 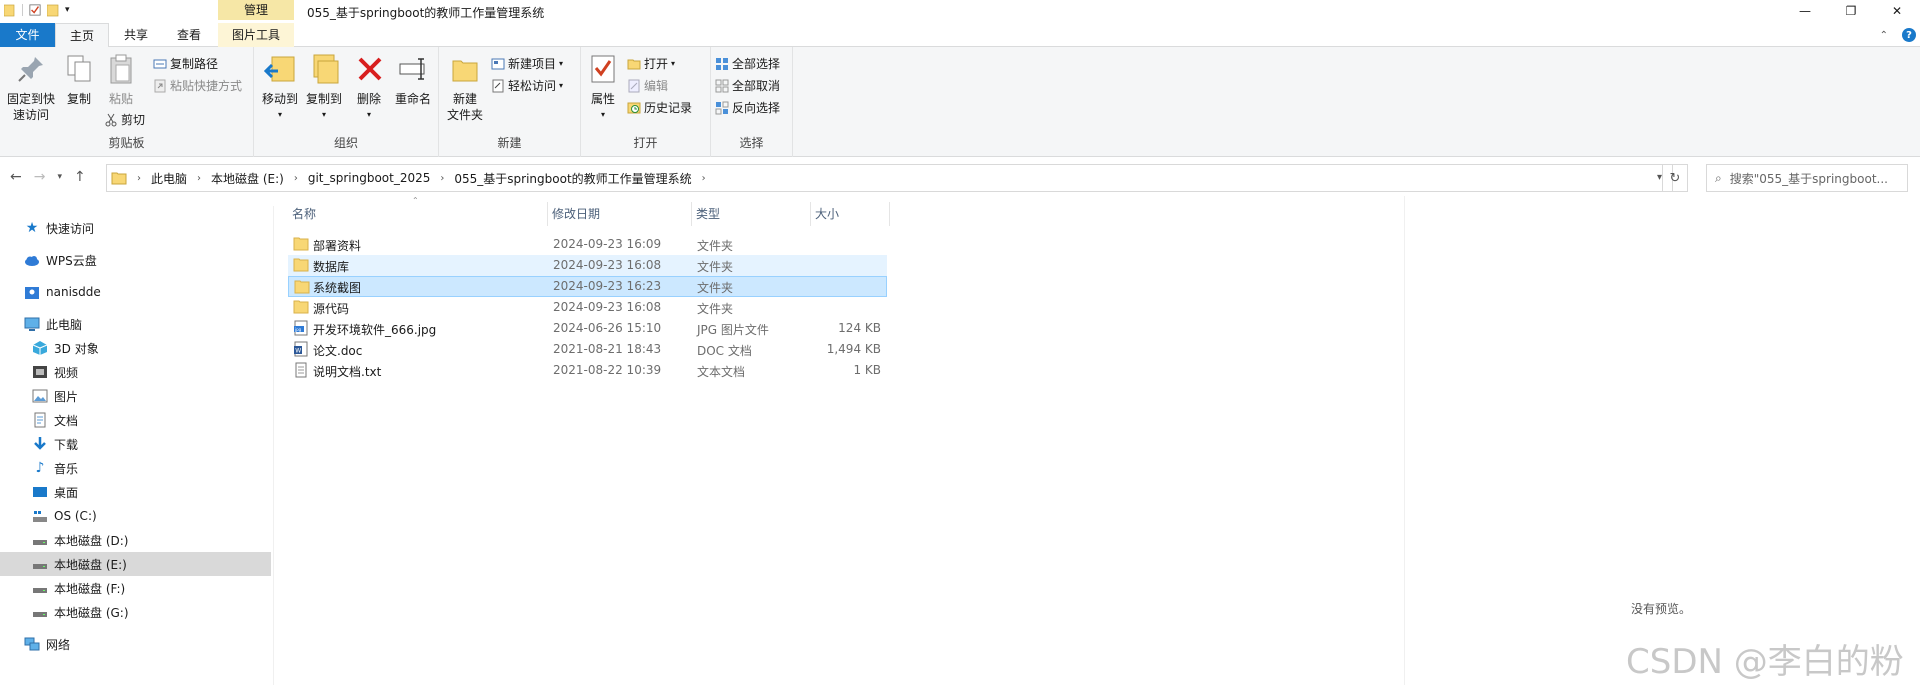 What do you see at coordinates (40, 348) in the screenshot?
I see `cube-icon` at bounding box center [40, 348].